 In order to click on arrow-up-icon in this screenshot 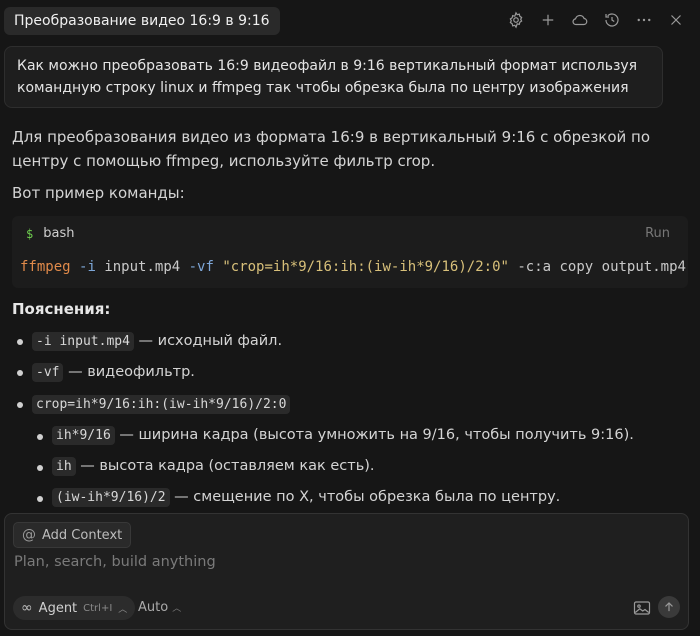, I will do `click(669, 607)`.